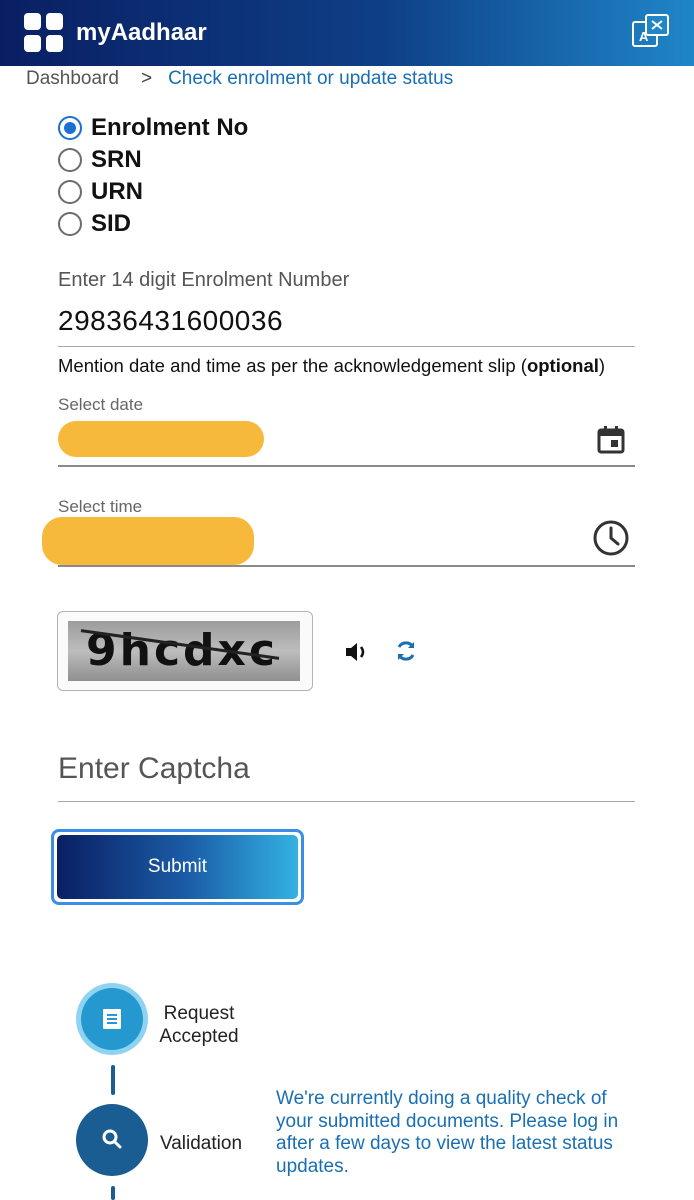 The height and width of the screenshot is (1200, 694). I want to click on submit-button: Submit, so click(177, 867).